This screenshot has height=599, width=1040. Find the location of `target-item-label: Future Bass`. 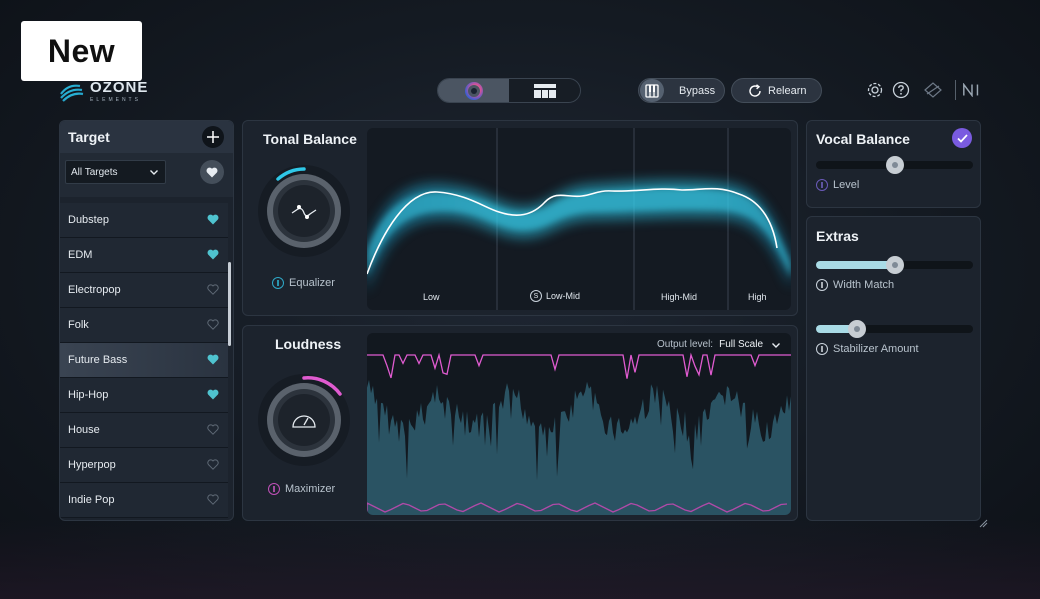

target-item-label: Future Bass is located at coordinates (98, 360).